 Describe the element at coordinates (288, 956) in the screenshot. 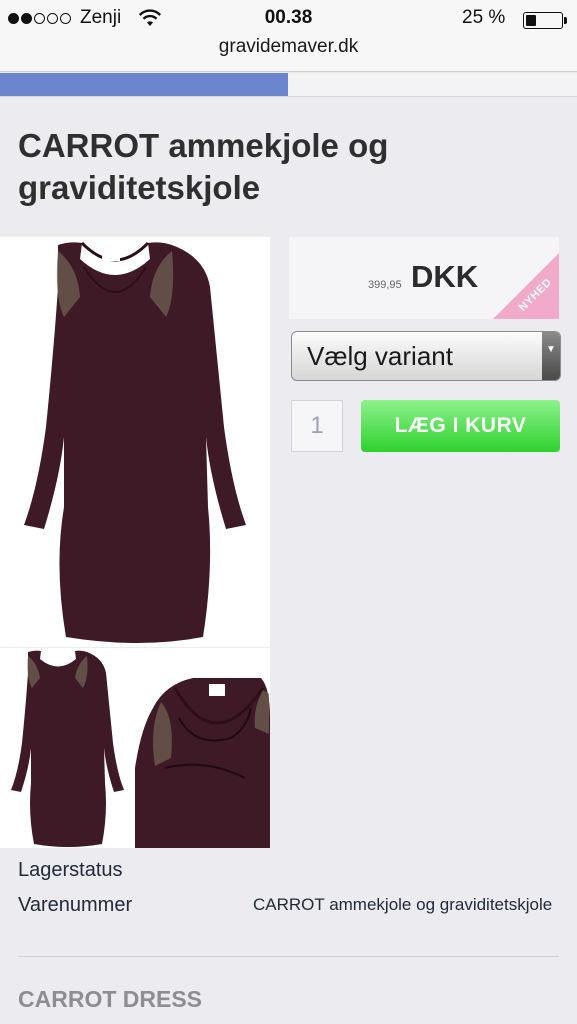

I see `divider` at that location.